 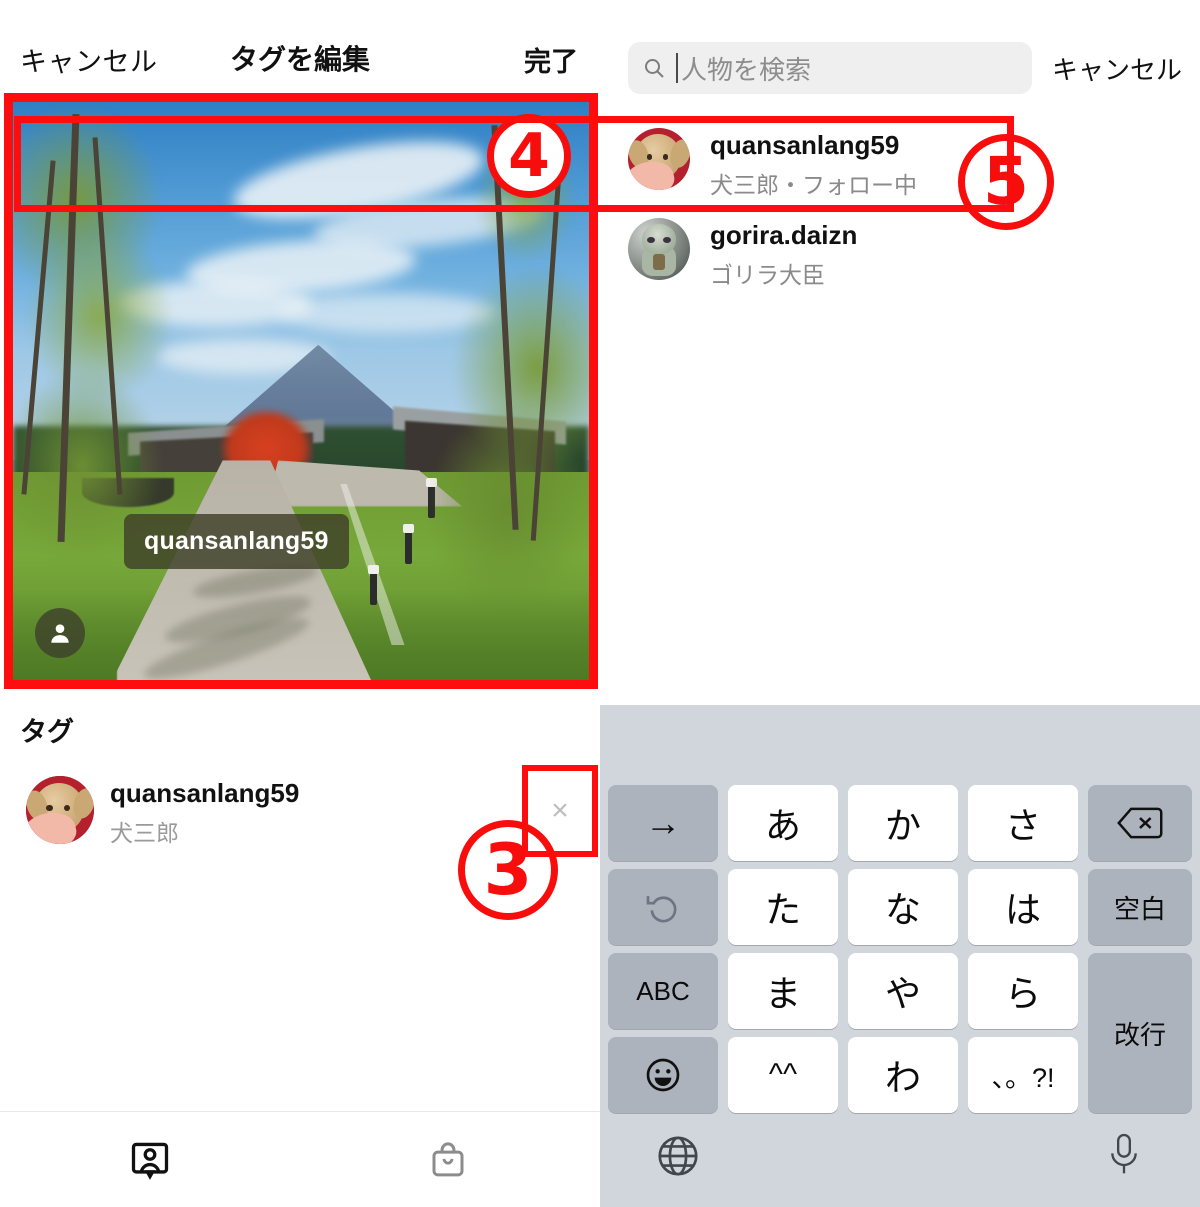 What do you see at coordinates (508, 870) in the screenshot?
I see `step-marker-3: 3` at bounding box center [508, 870].